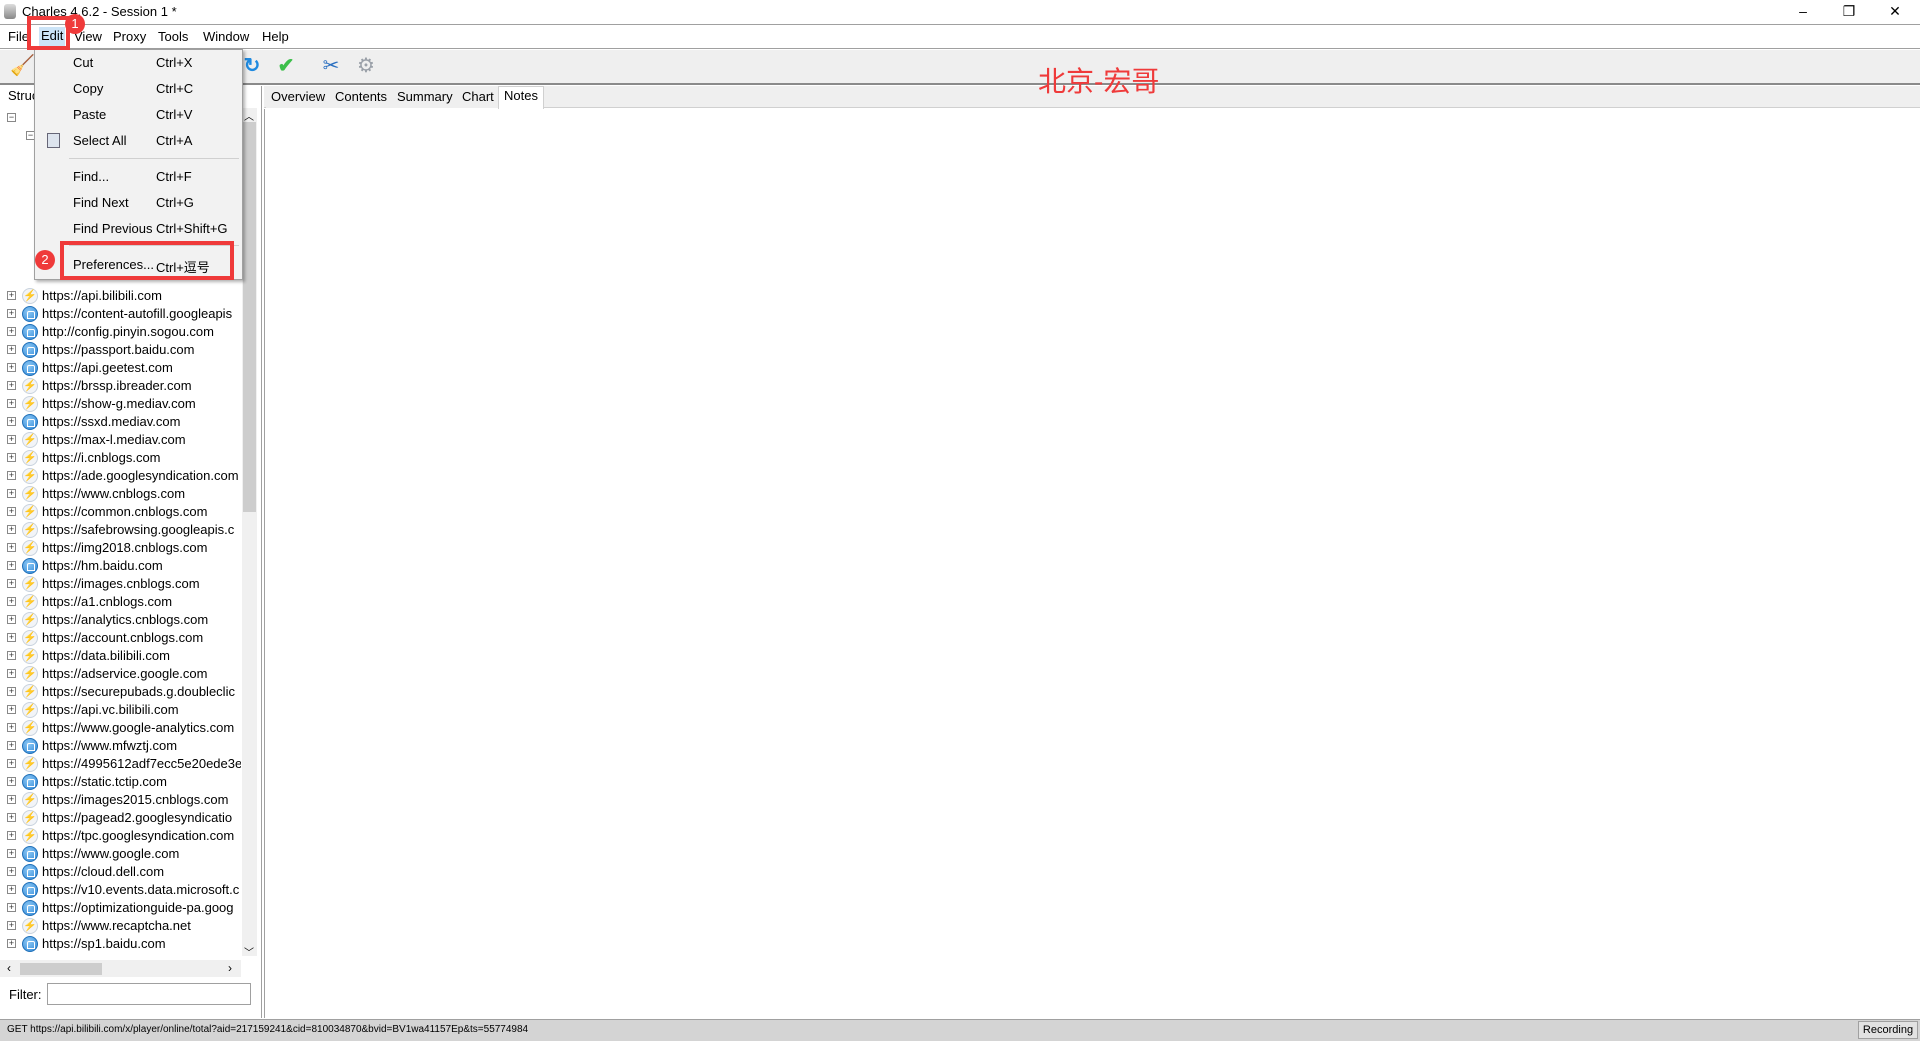  What do you see at coordinates (120, 584) in the screenshot?
I see `tree-row: + ⚡ https://images.cnblogs.com` at bounding box center [120, 584].